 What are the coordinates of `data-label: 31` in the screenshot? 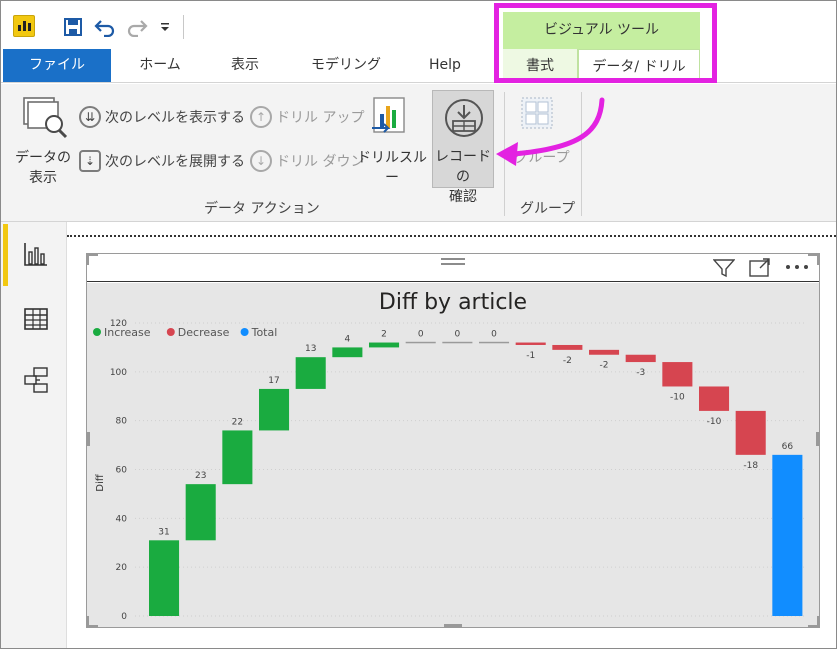 It's located at (163, 532).